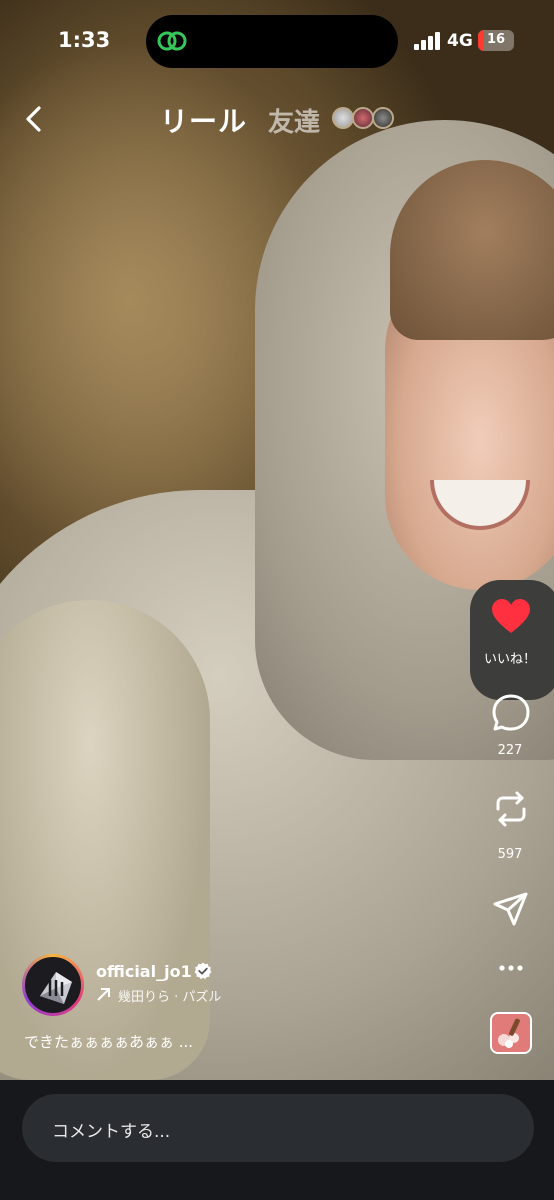 The image size is (554, 1200). What do you see at coordinates (510, 750) in the screenshot?
I see `comment-count: 227` at bounding box center [510, 750].